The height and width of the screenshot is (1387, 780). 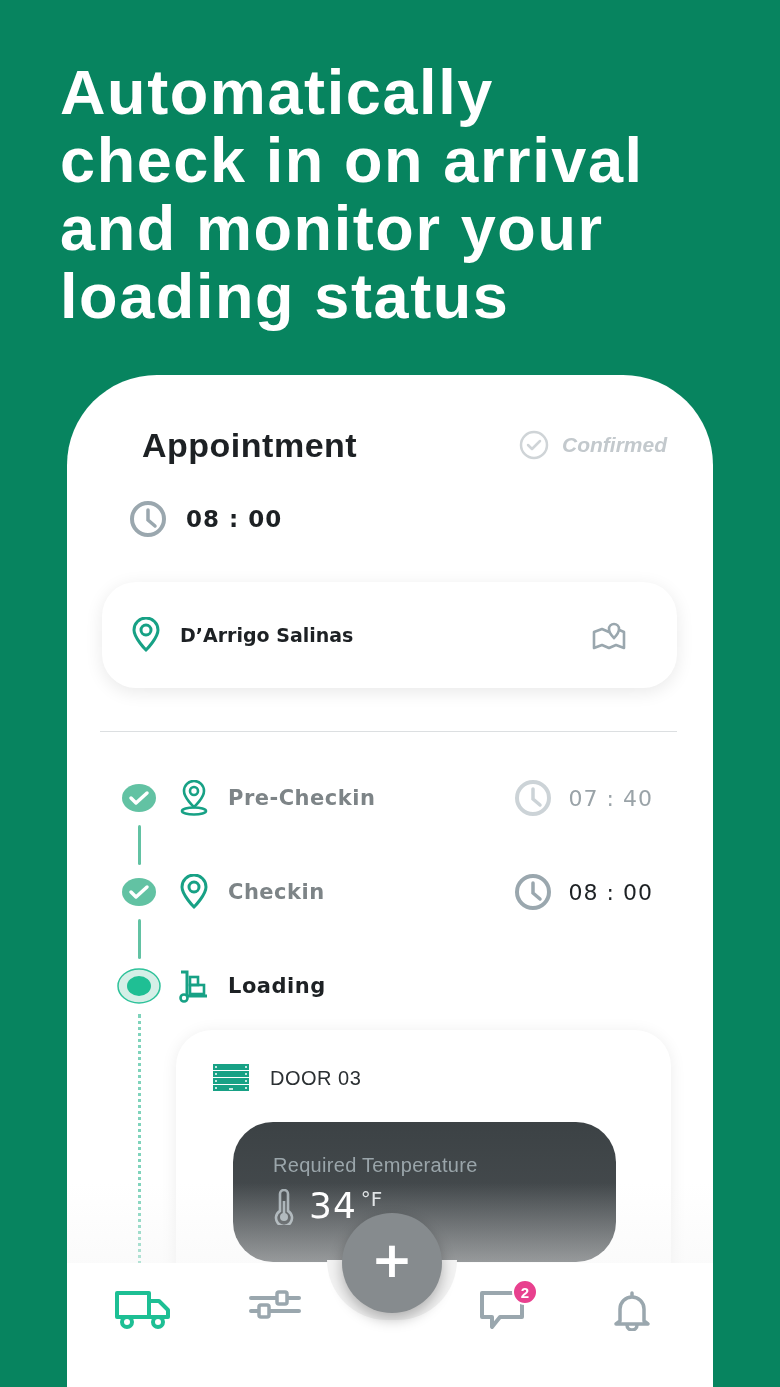 What do you see at coordinates (610, 798) in the screenshot?
I see `step-time: 07 : 40` at bounding box center [610, 798].